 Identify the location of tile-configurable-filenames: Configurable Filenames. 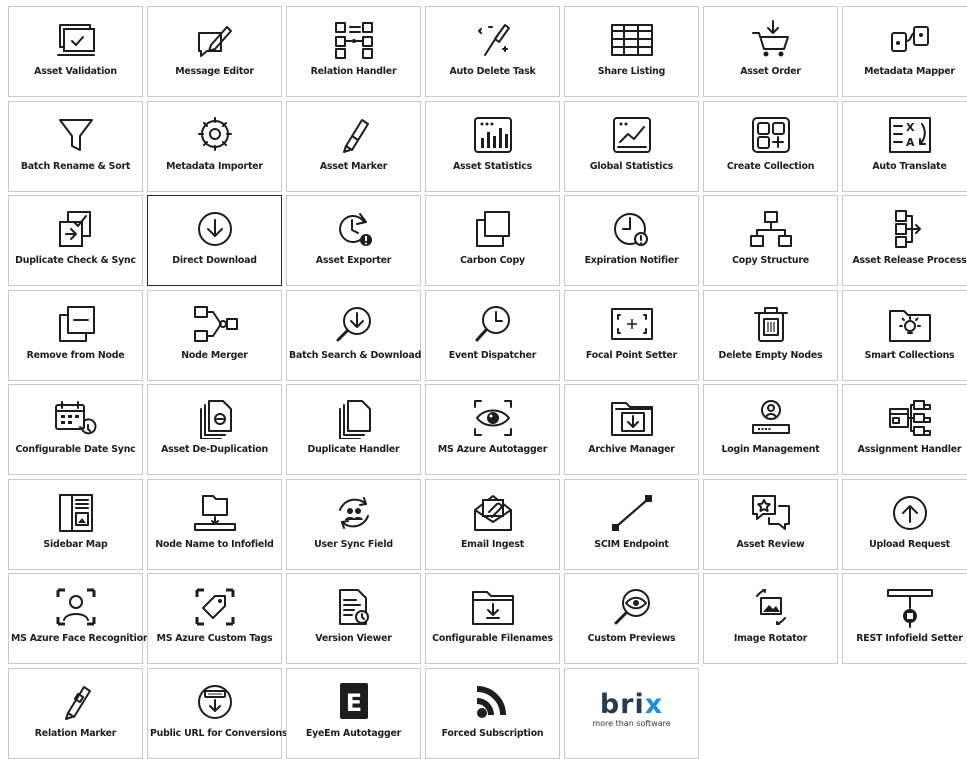
(492, 618).